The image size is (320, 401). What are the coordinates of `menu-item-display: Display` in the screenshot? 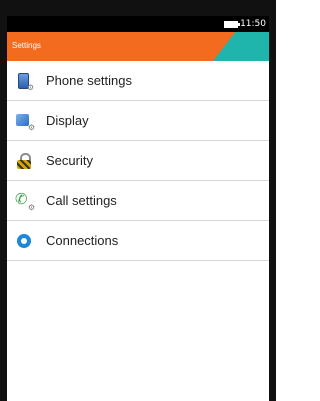 It's located at (138, 121).